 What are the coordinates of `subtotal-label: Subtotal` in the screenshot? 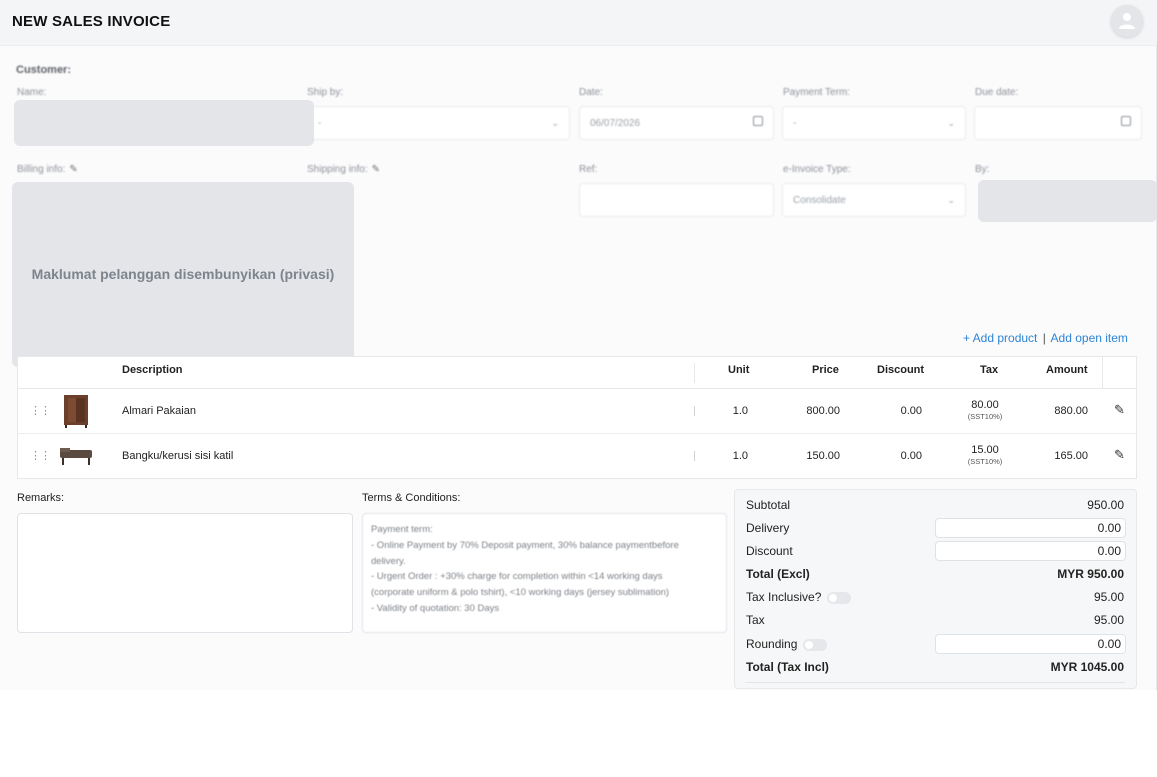 It's located at (768, 505).